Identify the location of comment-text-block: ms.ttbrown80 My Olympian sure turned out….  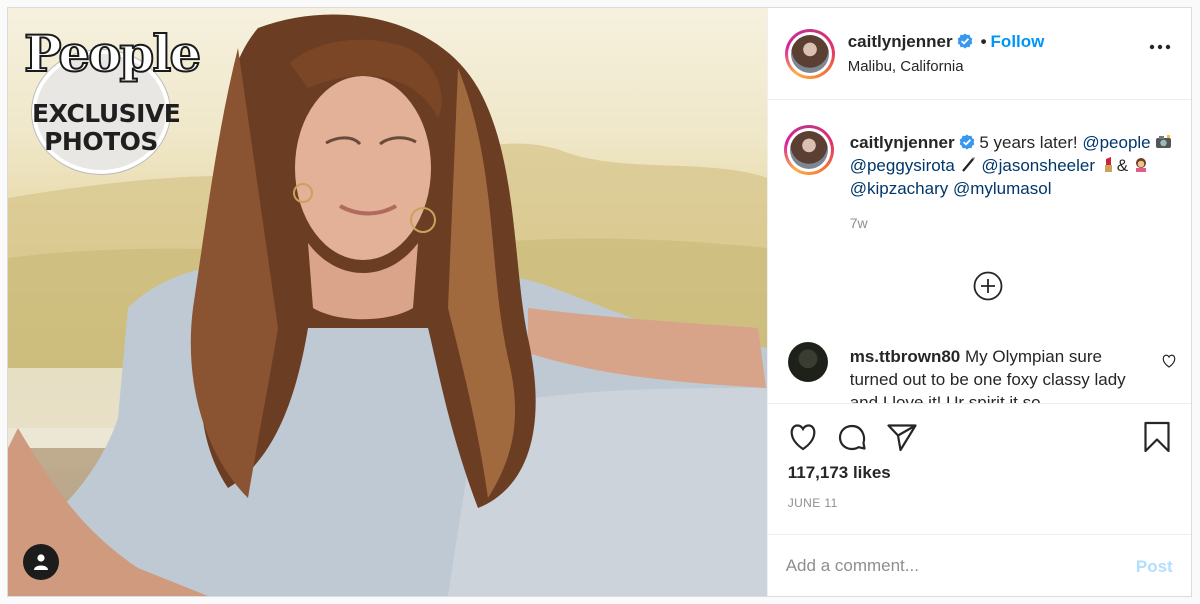
(1000, 374).